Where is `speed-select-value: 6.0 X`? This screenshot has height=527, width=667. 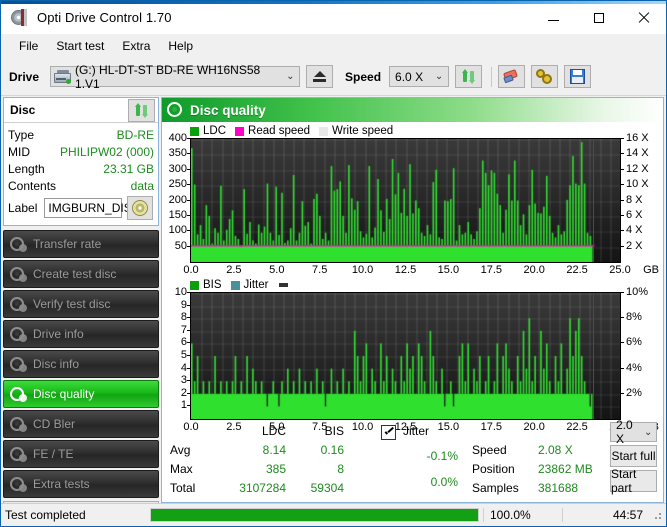 speed-select-value: 6.0 X is located at coordinates (409, 76).